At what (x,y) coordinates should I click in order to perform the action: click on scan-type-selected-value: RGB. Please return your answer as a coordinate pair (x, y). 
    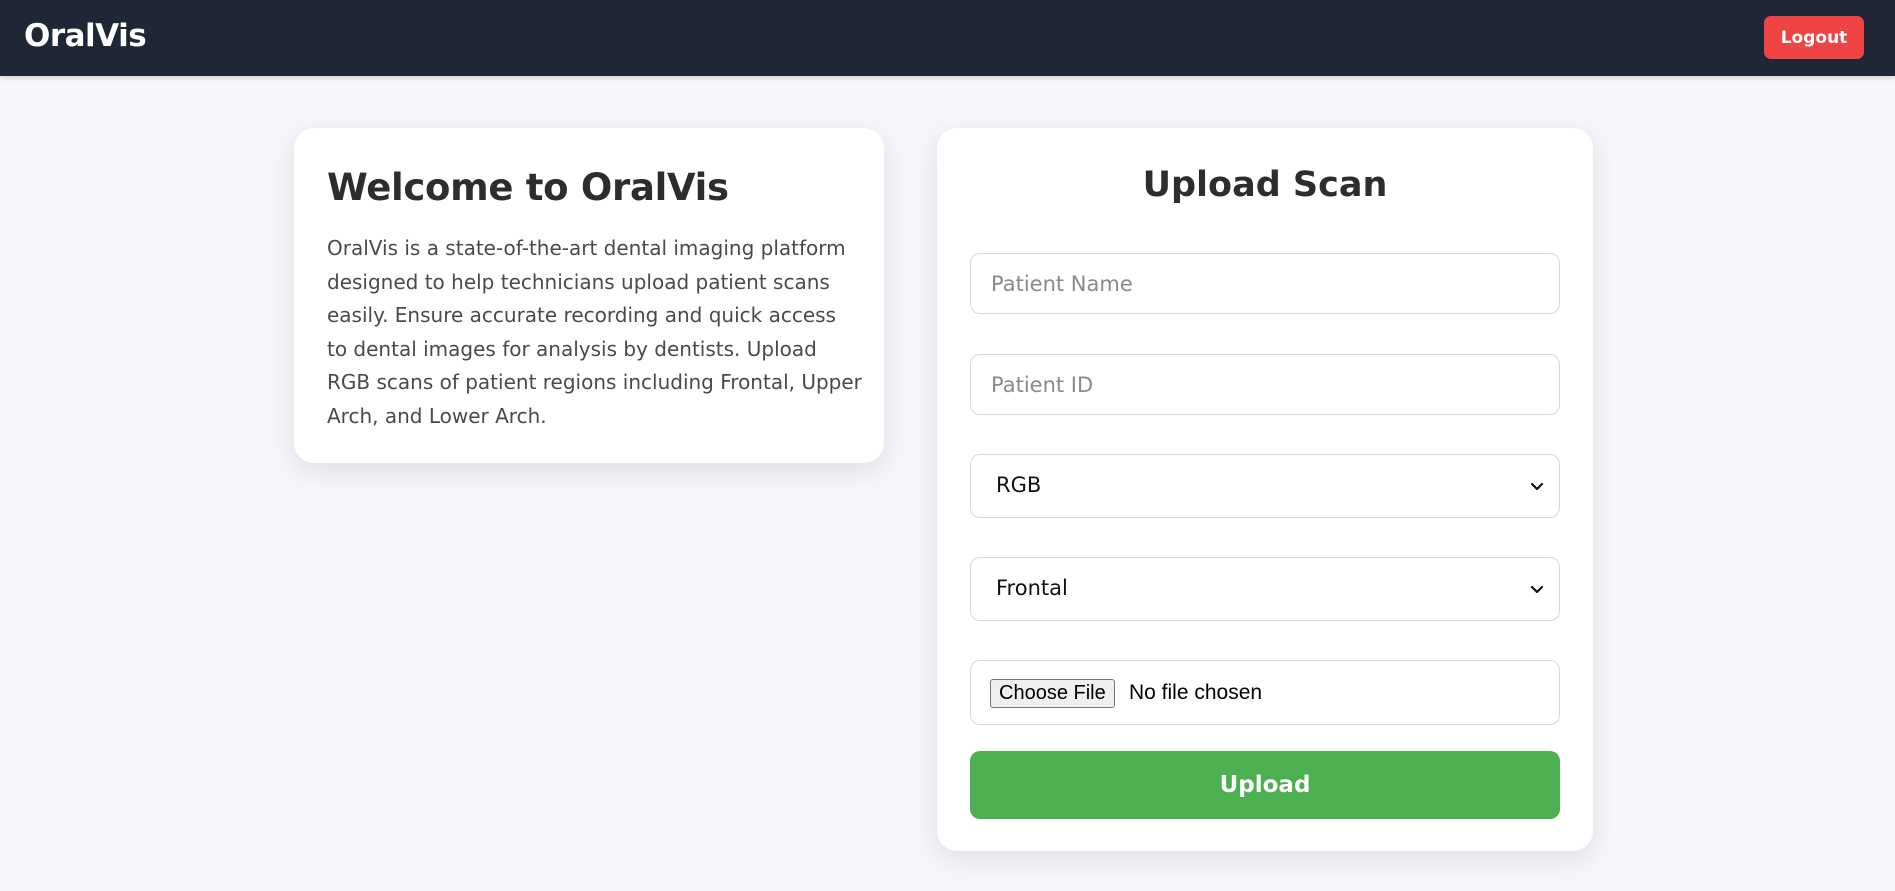
    Looking at the image, I should click on (1019, 485).